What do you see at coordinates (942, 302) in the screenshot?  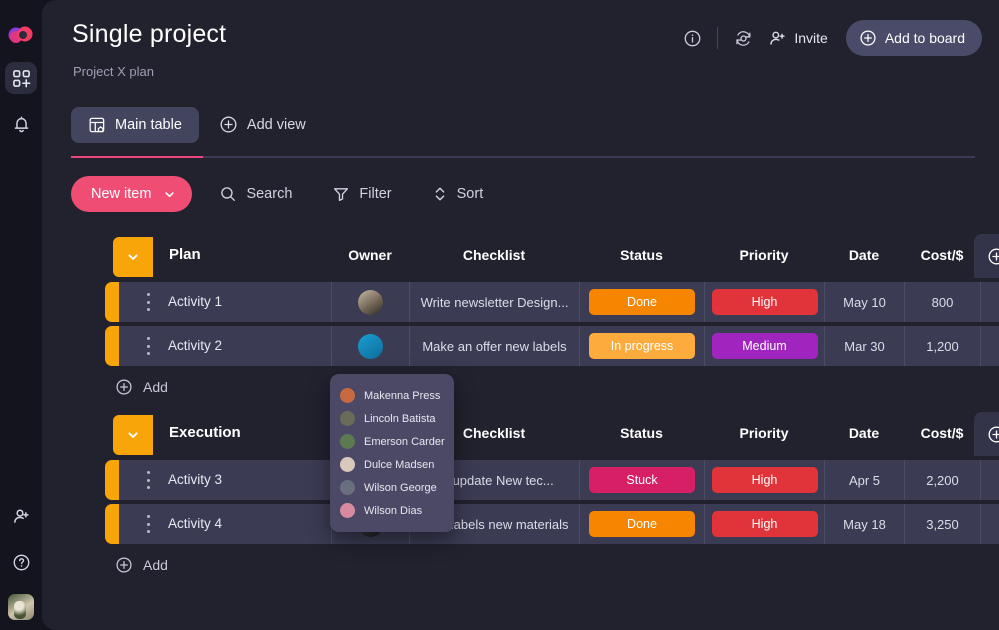 I see `cell-cost: 800` at bounding box center [942, 302].